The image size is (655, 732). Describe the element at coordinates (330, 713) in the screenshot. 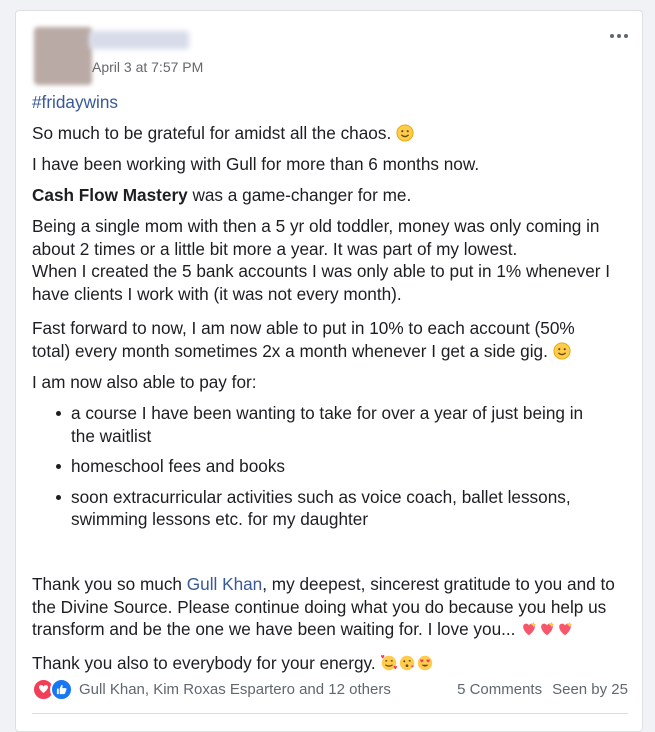

I see `footer-divider` at that location.